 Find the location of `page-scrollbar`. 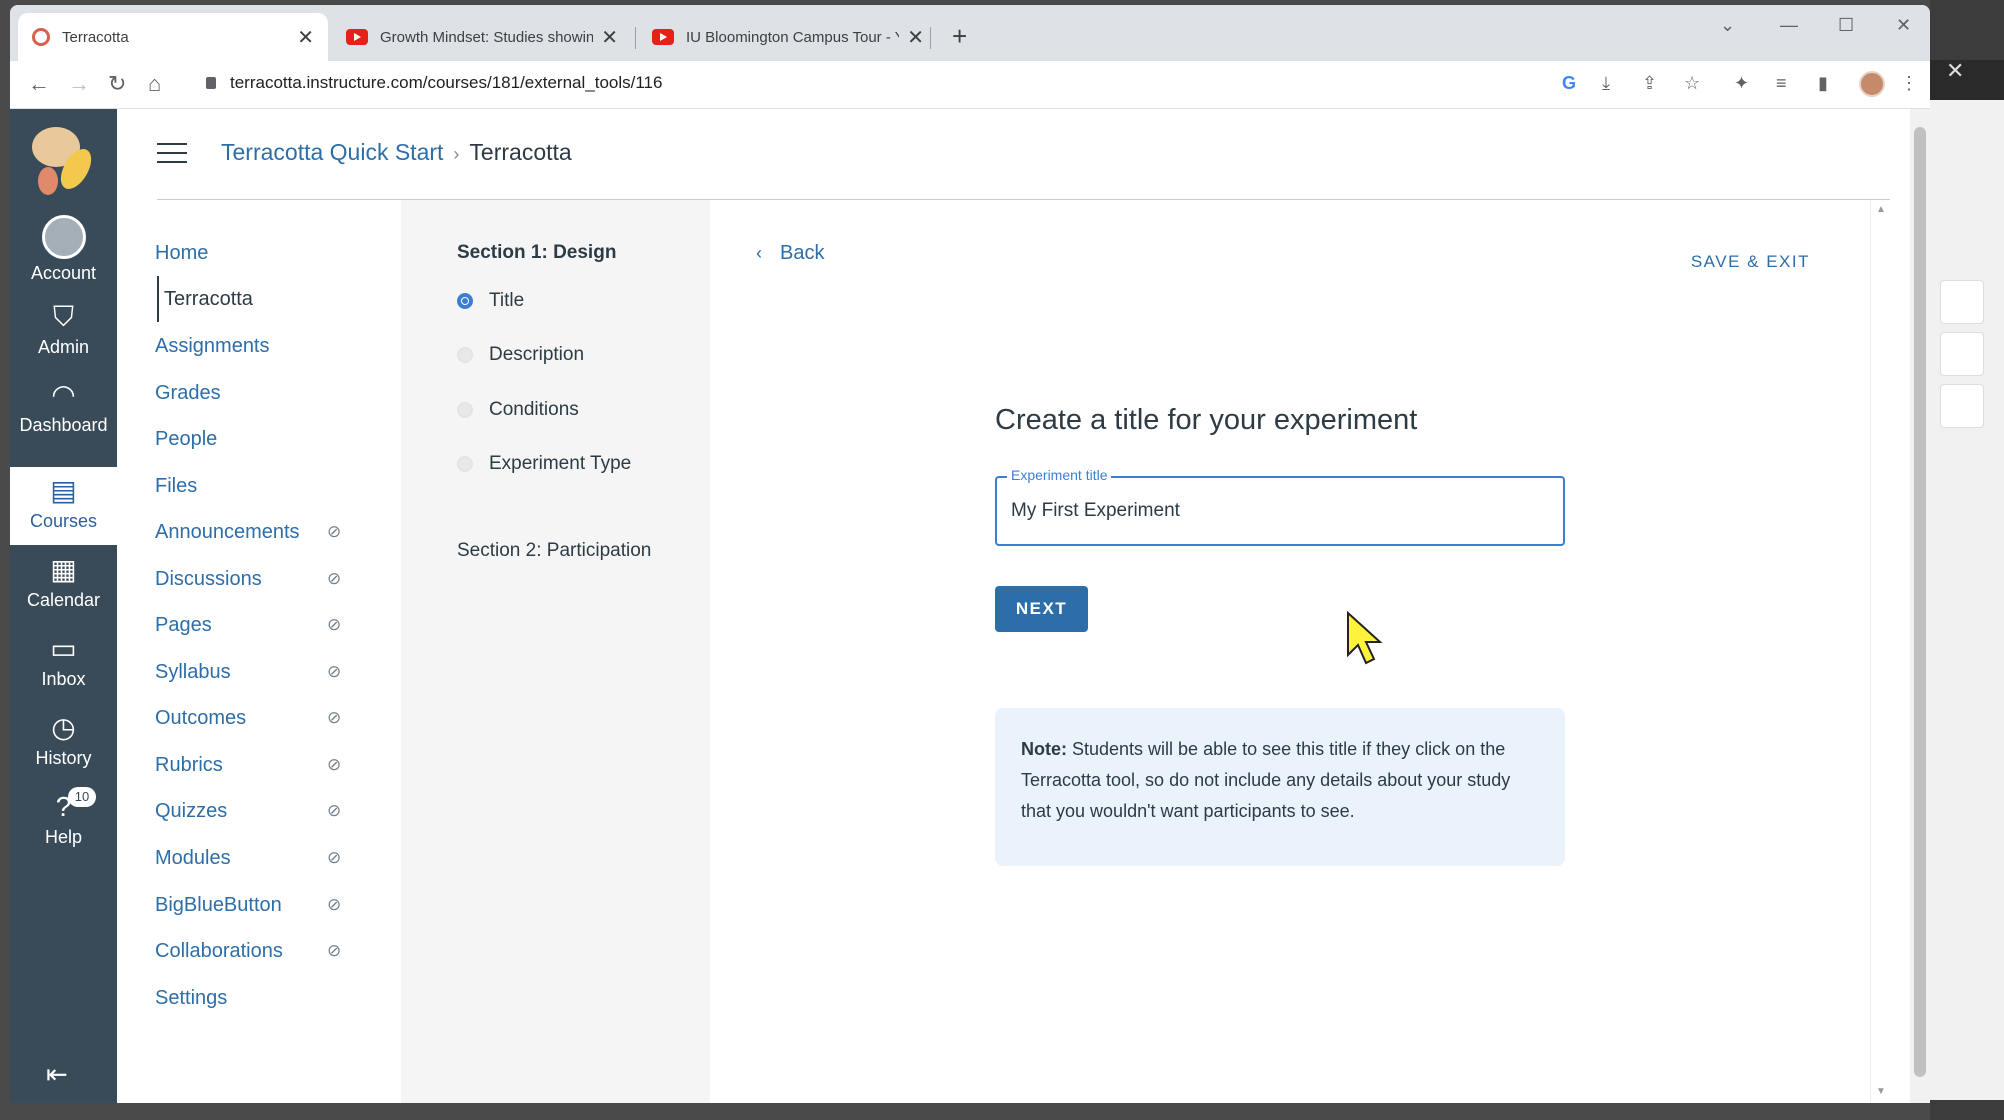

page-scrollbar is located at coordinates (1920, 606).